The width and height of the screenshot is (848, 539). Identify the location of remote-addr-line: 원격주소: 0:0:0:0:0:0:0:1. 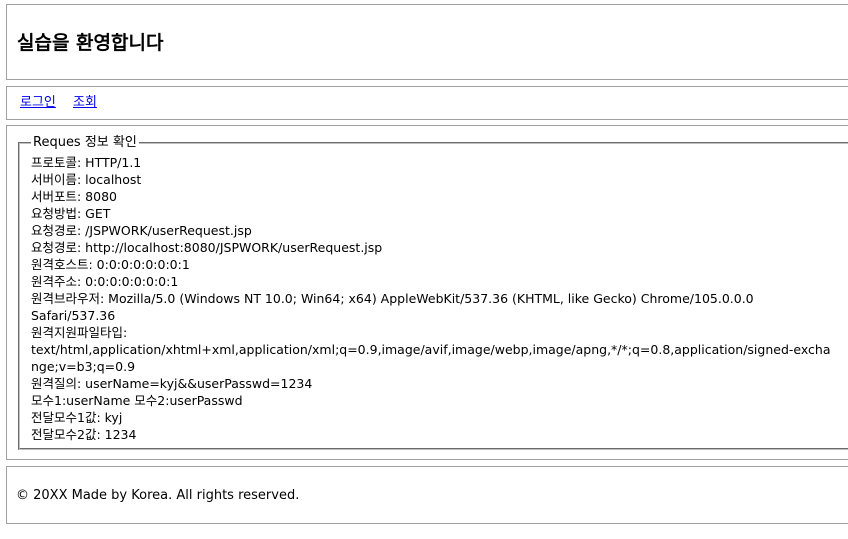
(105, 281).